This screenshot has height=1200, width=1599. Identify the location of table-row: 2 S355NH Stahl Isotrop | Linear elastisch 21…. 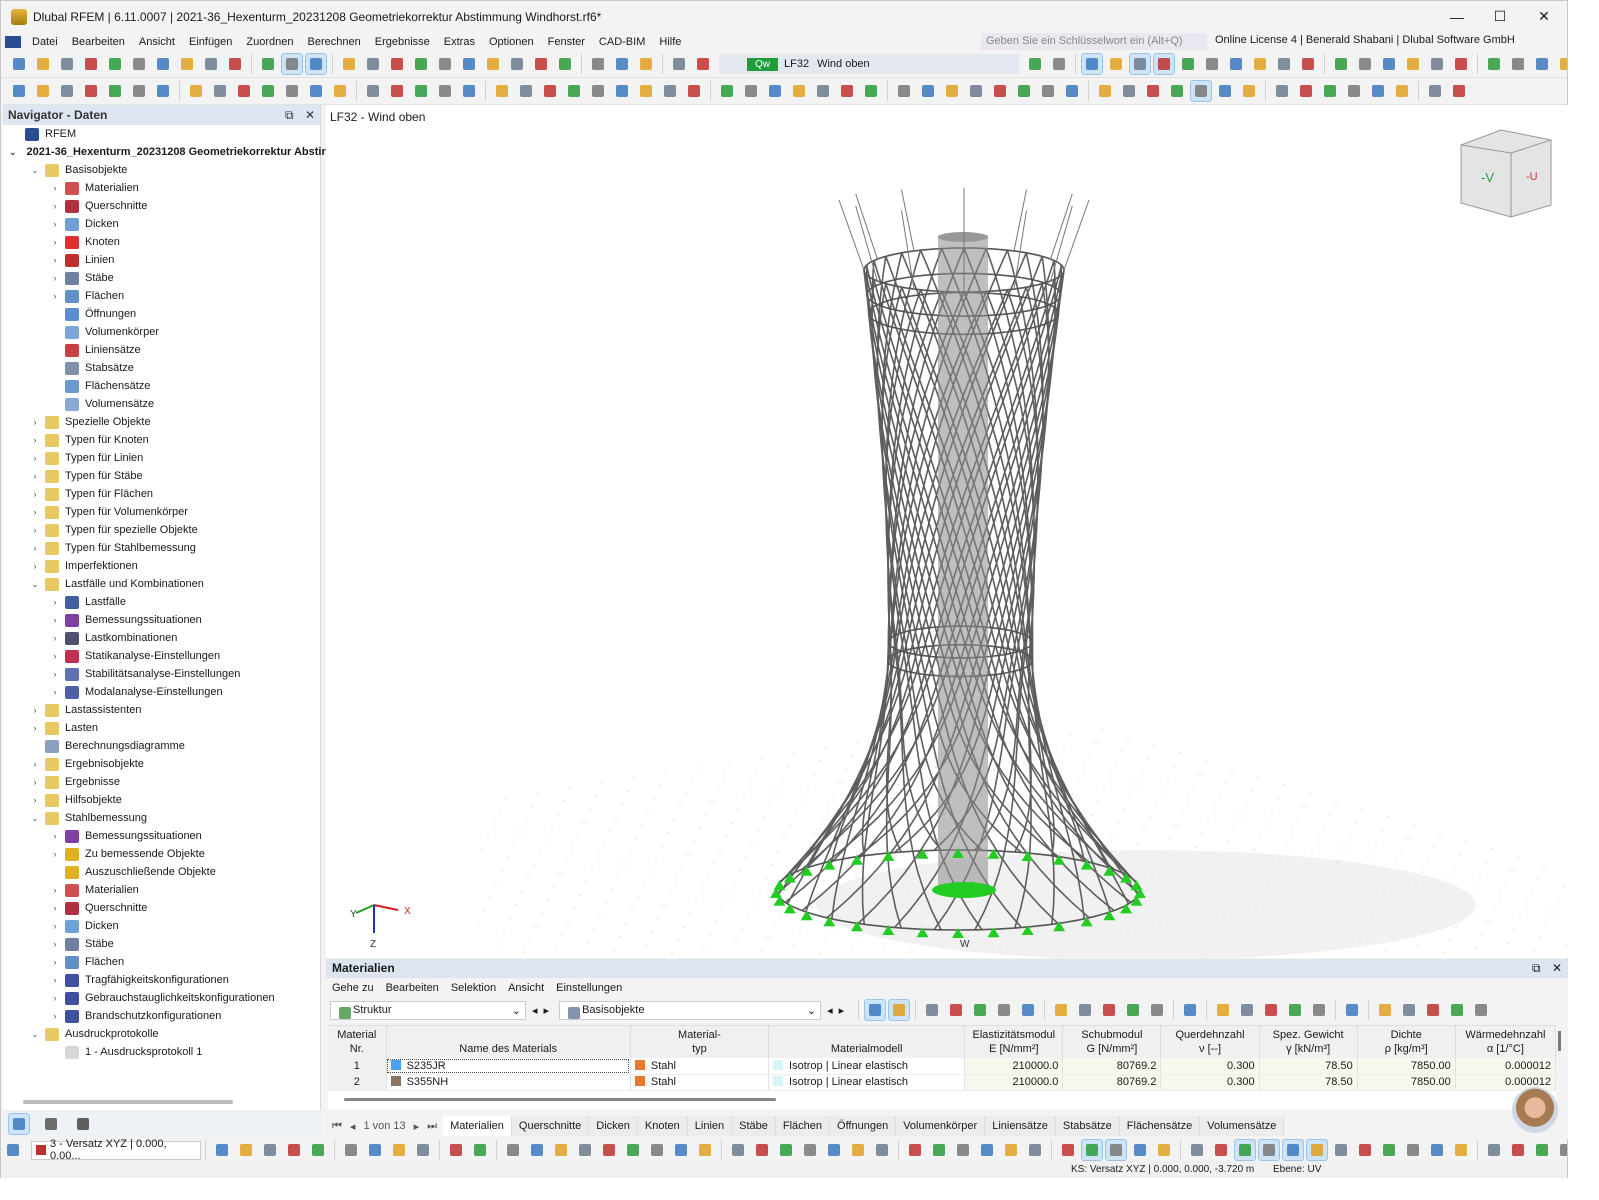
(942, 1082).